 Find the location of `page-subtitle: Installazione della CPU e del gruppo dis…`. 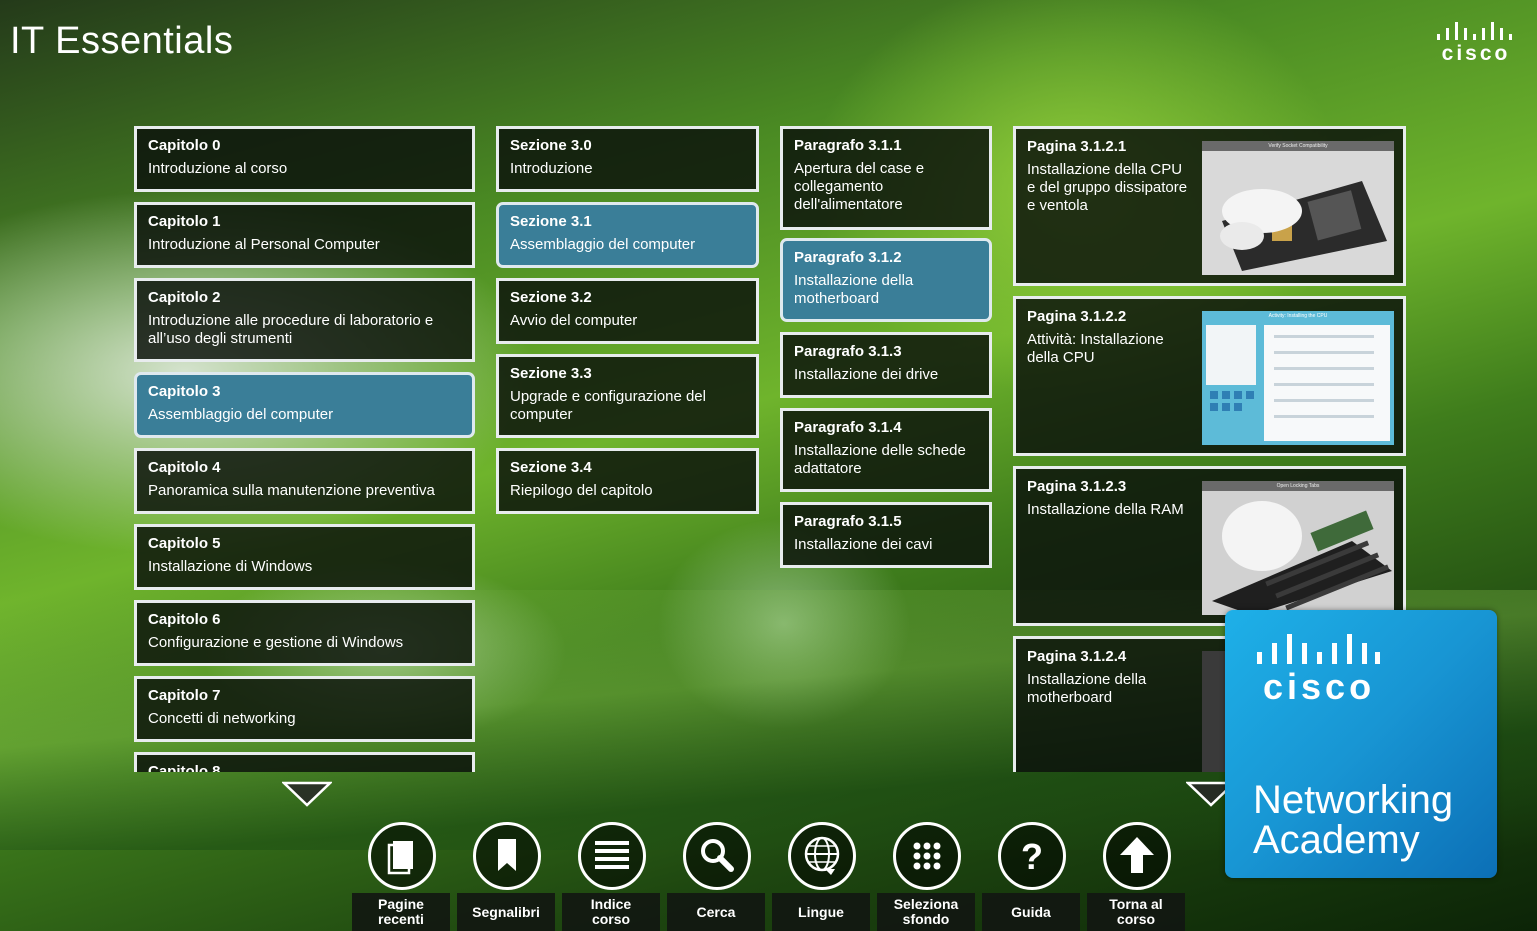

page-subtitle: Installazione della CPU e del gruppo dis… is located at coordinates (1107, 187).